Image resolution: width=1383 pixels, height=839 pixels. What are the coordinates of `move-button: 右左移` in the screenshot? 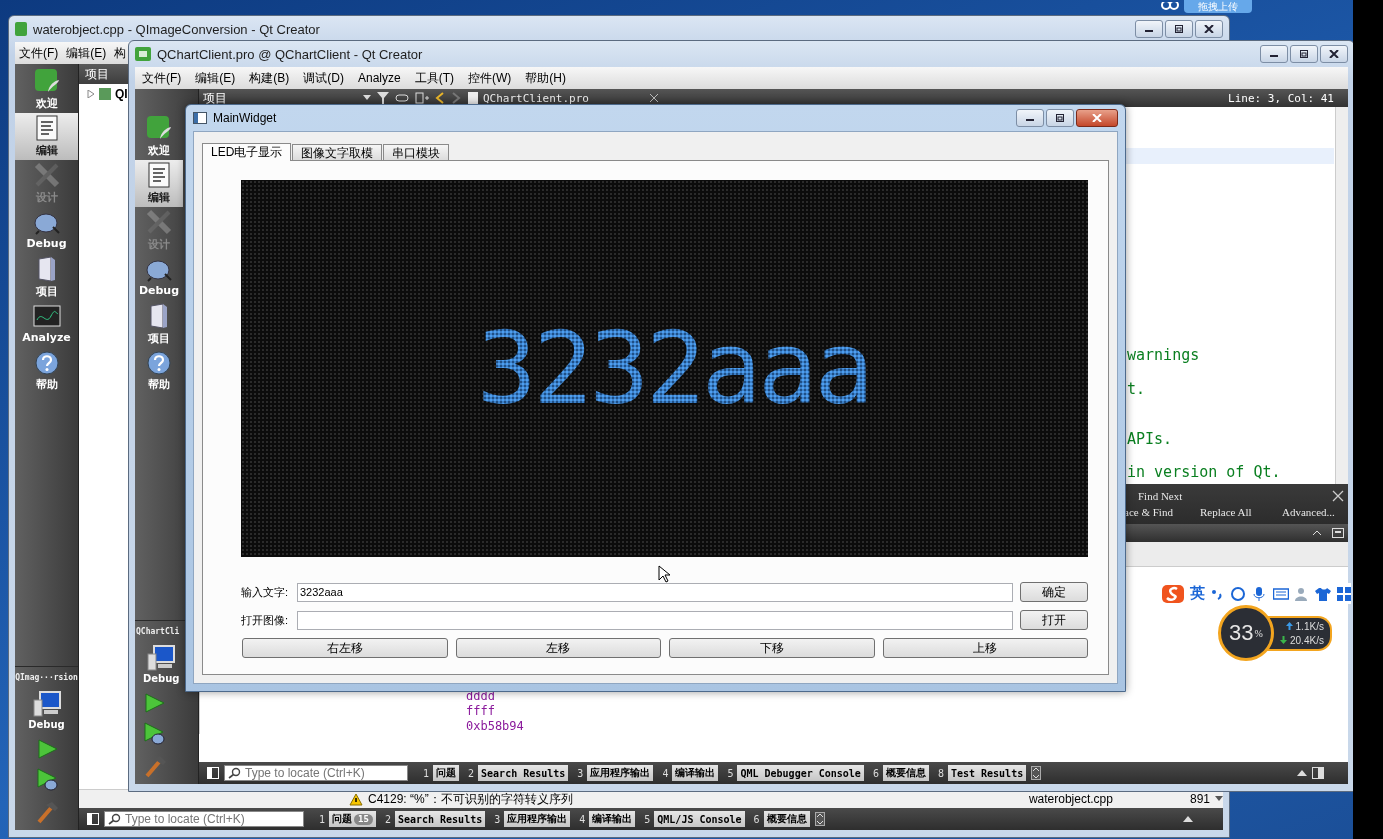 It's located at (345, 648).